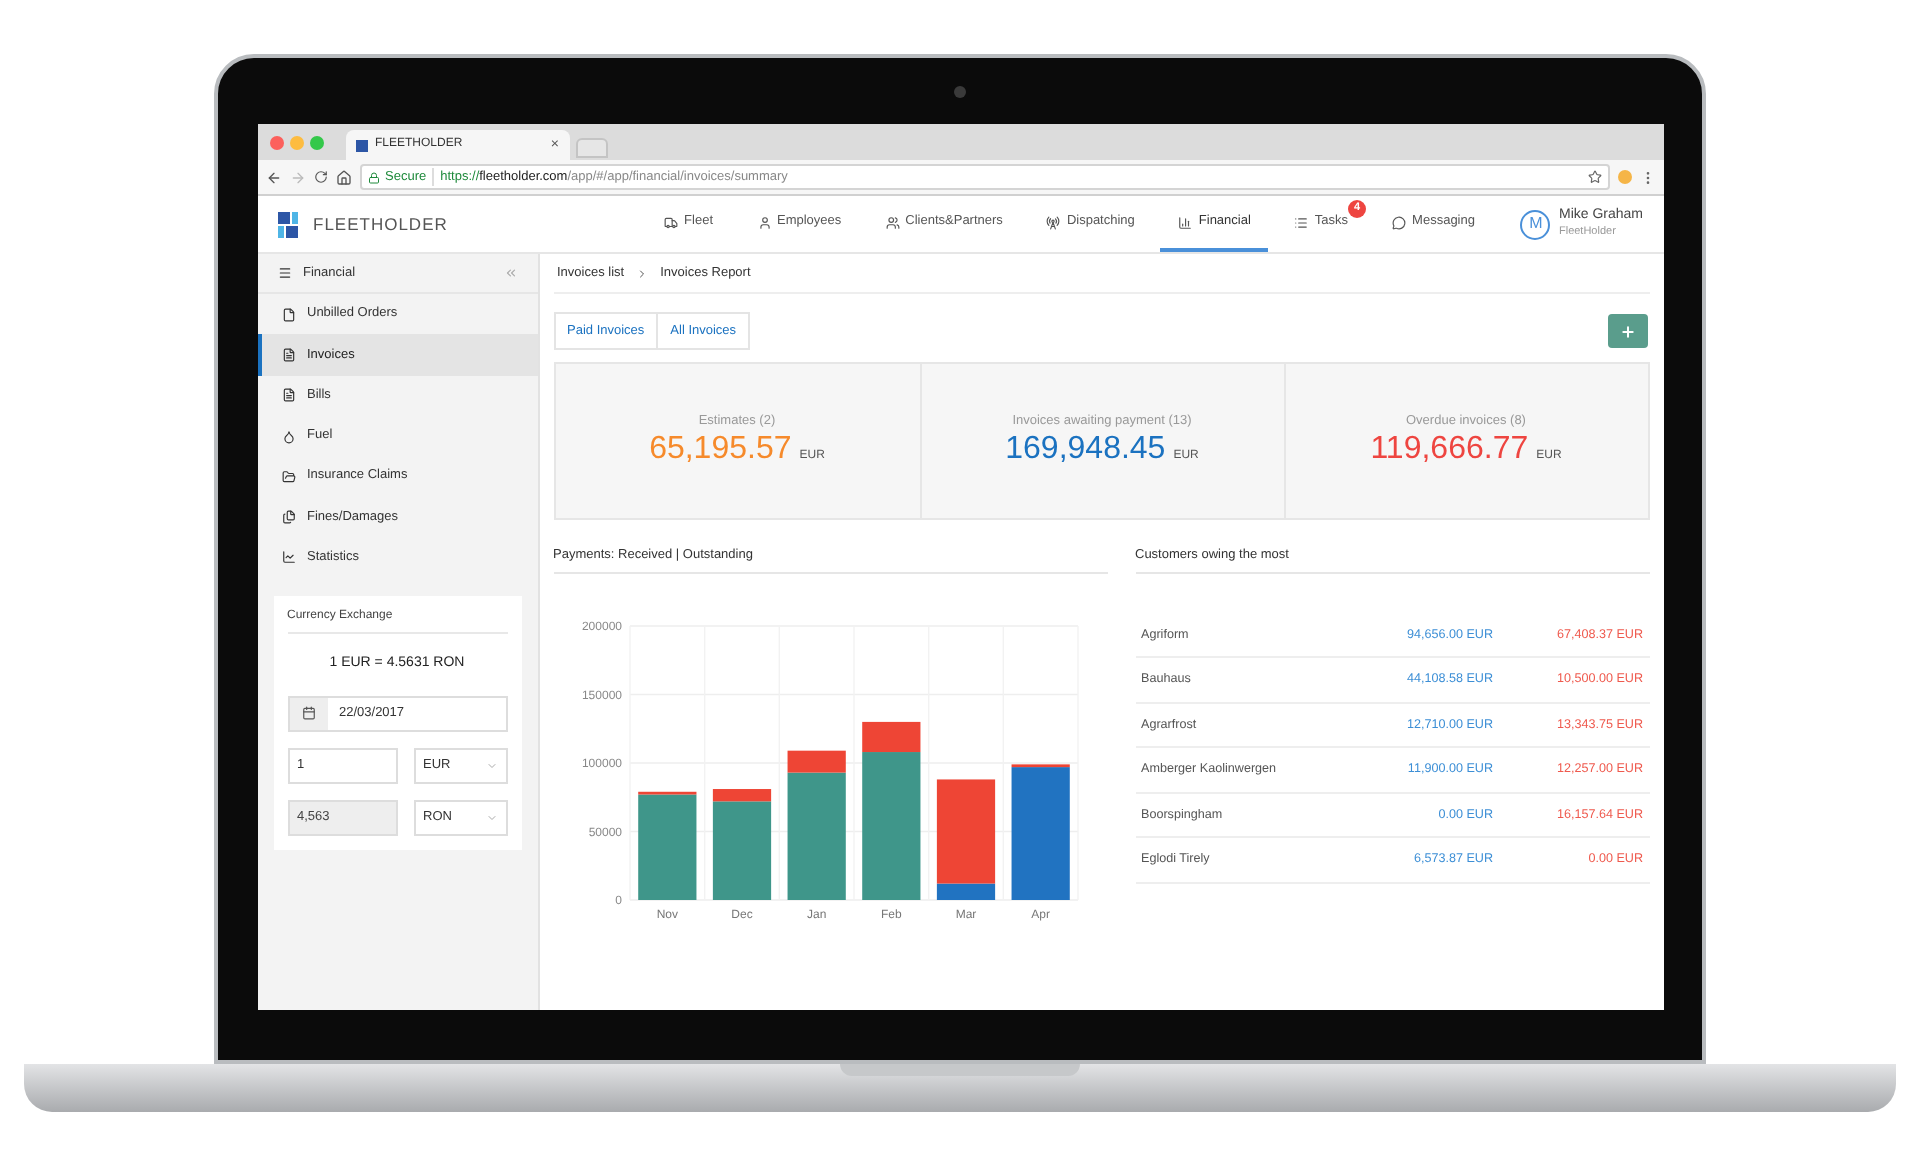 The image size is (1920, 1160). What do you see at coordinates (1594, 177) in the screenshot?
I see `bookmark-star-icon` at bounding box center [1594, 177].